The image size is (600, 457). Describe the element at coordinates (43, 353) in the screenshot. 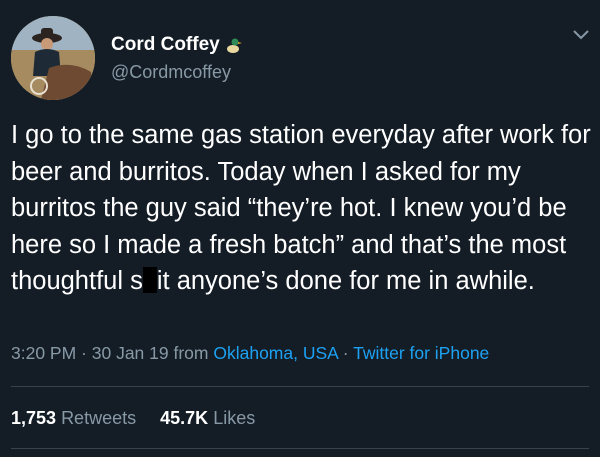

I see `tweet-time: 3:20 PM` at that location.